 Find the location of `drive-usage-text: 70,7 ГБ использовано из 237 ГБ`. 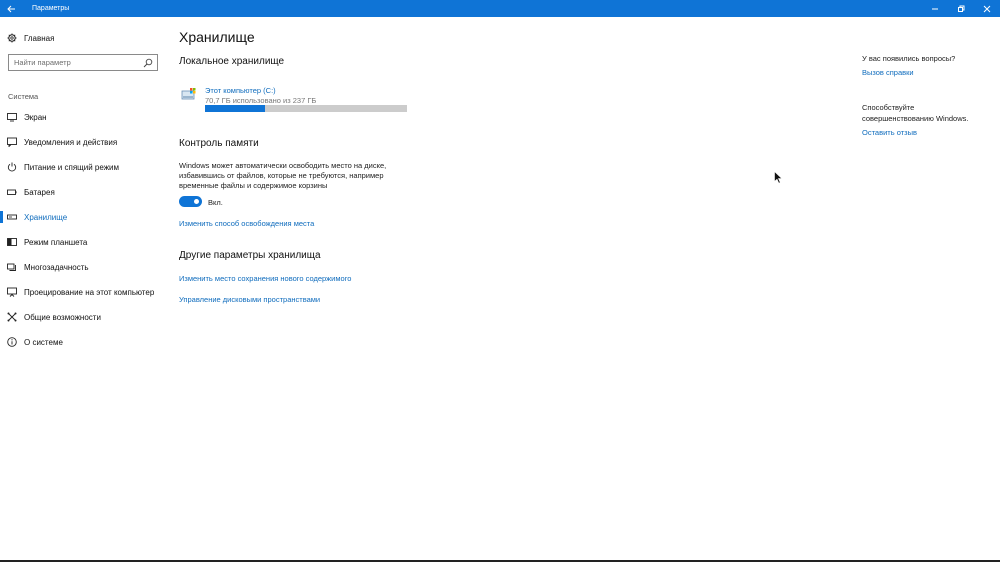

drive-usage-text: 70,7 ГБ использовано из 237 ГБ is located at coordinates (261, 100).